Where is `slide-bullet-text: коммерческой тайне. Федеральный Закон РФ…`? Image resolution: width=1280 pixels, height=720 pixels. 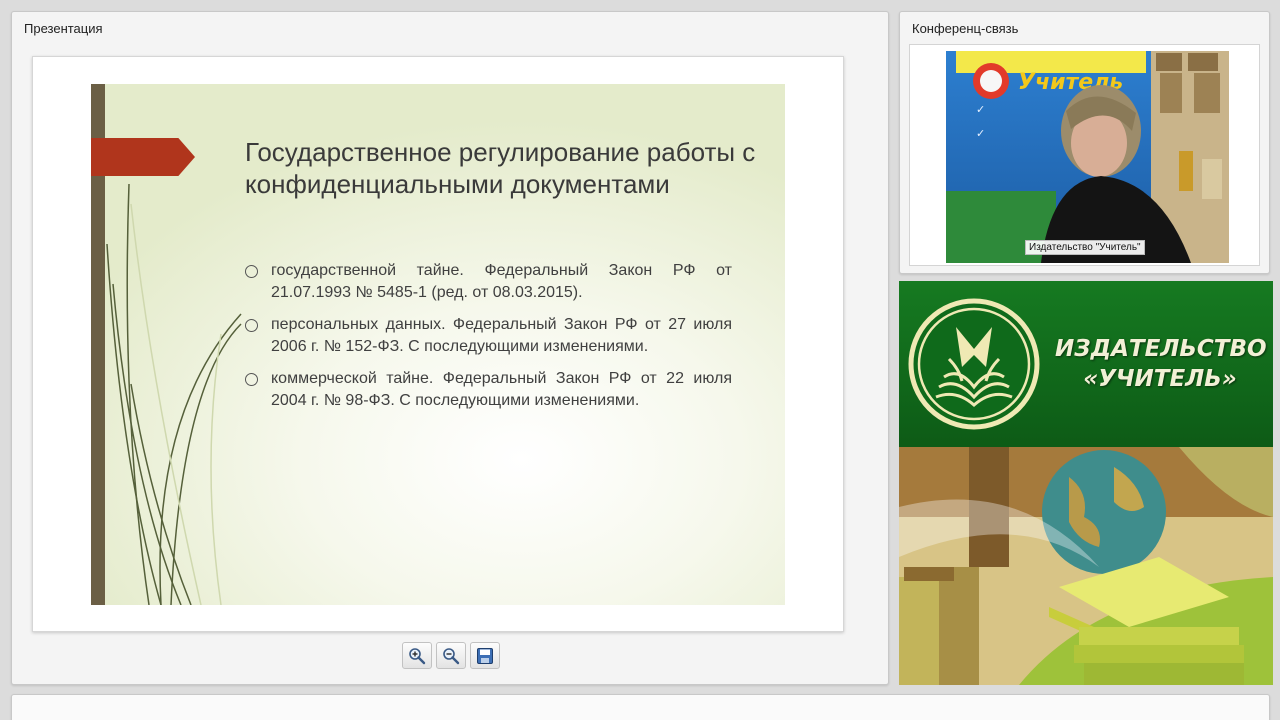 slide-bullet-text: коммерческой тайне. Федеральный Закон РФ… is located at coordinates (501, 389).